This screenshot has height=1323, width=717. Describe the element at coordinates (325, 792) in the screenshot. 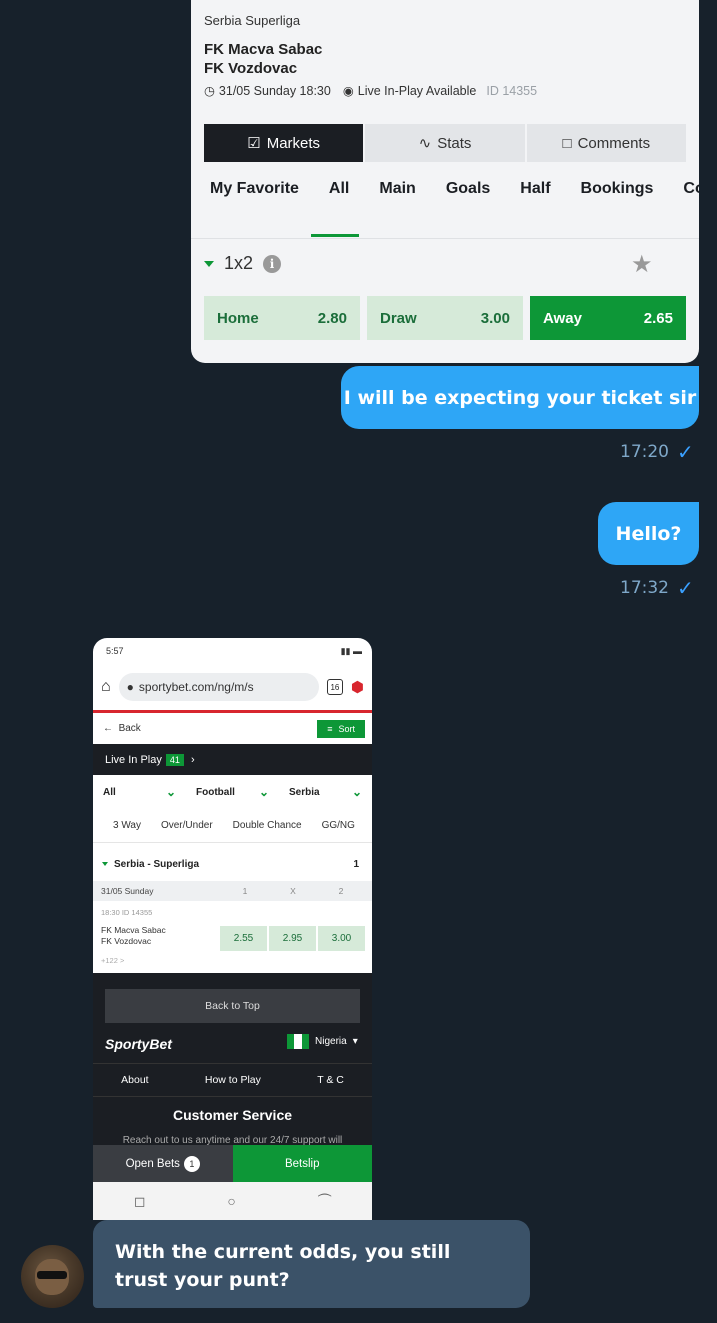

I see `filter-country: Serbia ⌄` at that location.